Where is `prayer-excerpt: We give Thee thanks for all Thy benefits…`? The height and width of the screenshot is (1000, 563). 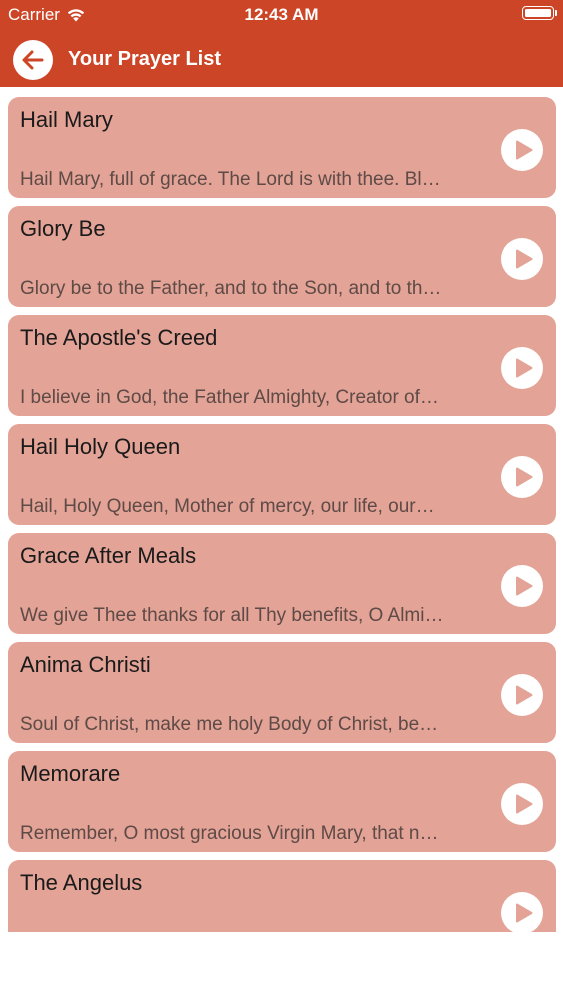 prayer-excerpt: We give Thee thanks for all Thy benefits… is located at coordinates (232, 615).